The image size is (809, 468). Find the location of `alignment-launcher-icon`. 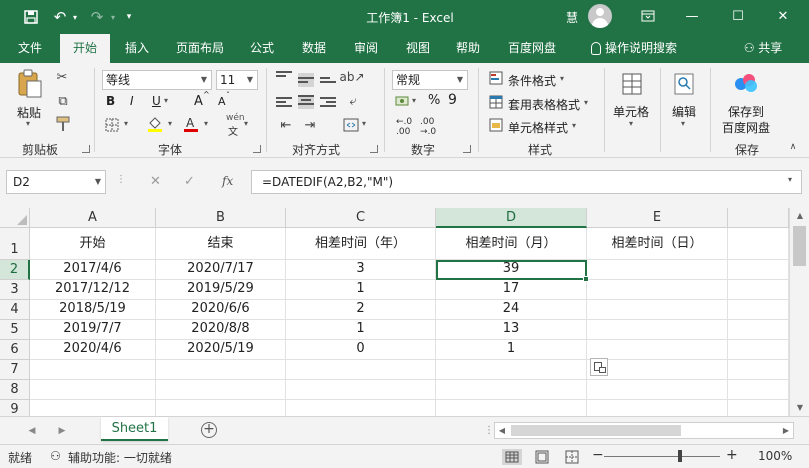

alignment-launcher-icon is located at coordinates (374, 149).